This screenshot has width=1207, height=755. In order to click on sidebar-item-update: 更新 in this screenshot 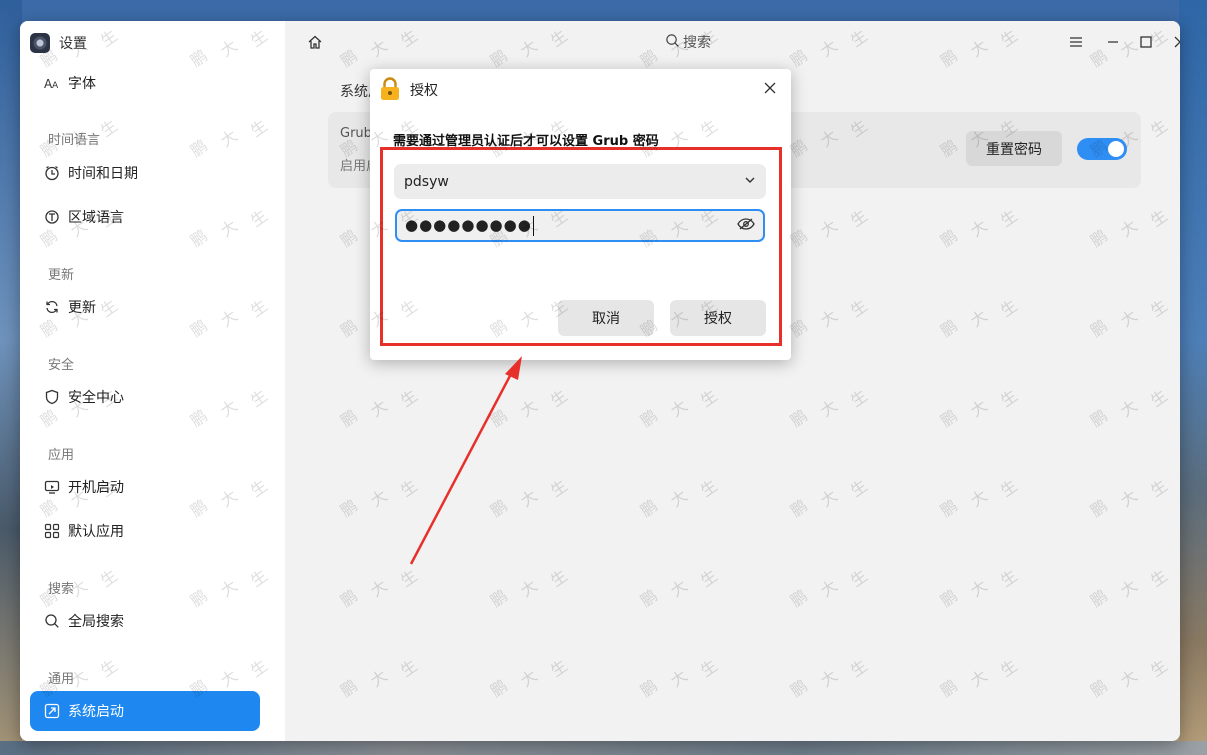, I will do `click(145, 307)`.